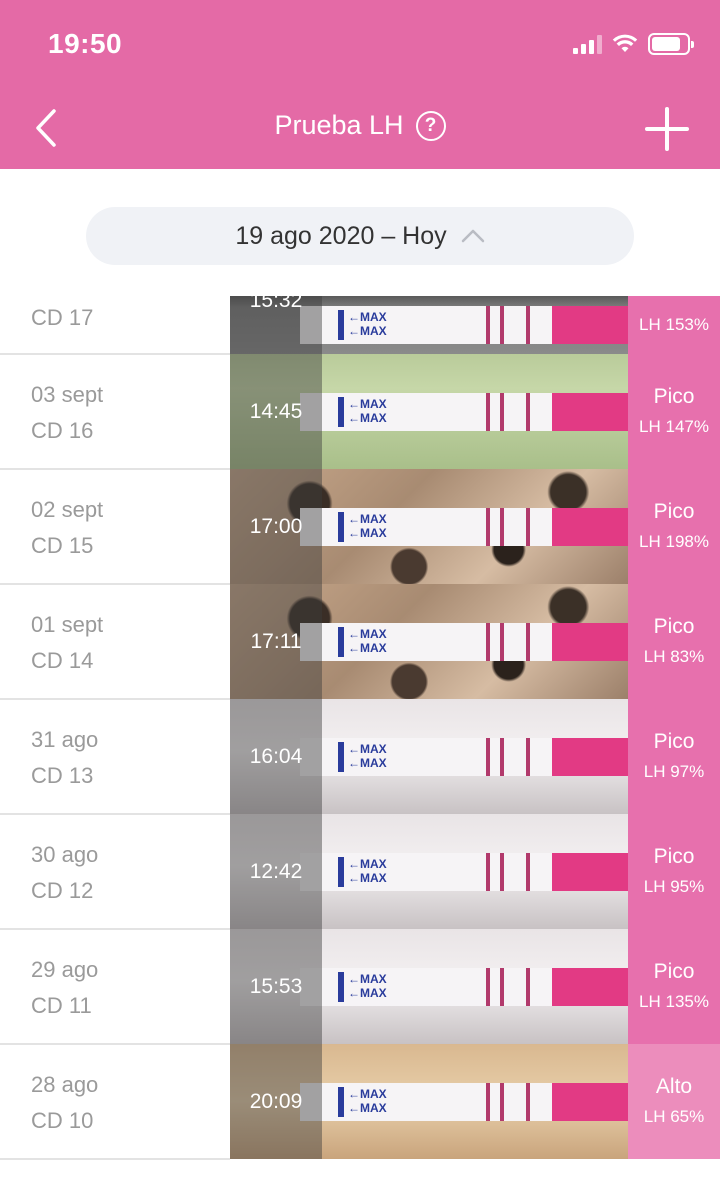 This screenshot has width=720, height=1204. What do you see at coordinates (674, 411) in the screenshot?
I see `test-result: Pico LH 147%` at bounding box center [674, 411].